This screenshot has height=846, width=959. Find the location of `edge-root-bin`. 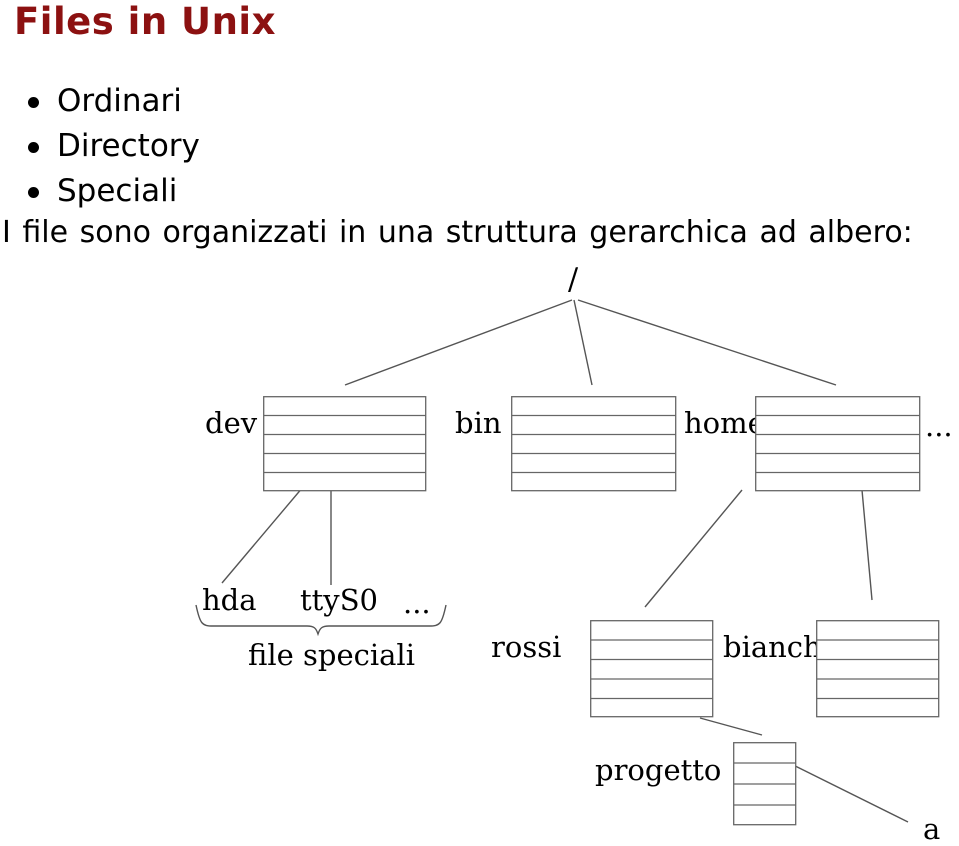

edge-root-bin is located at coordinates (583, 342).